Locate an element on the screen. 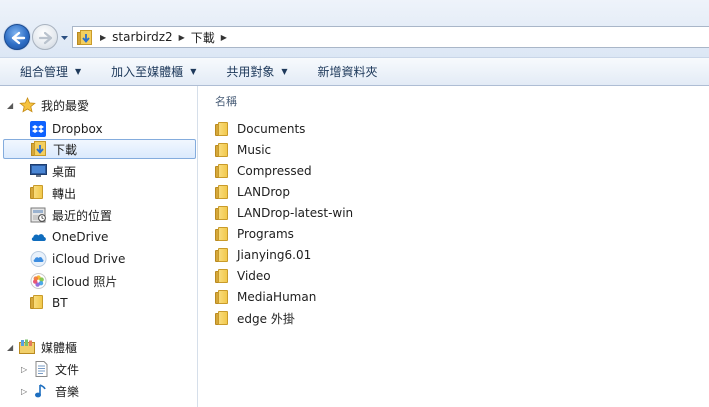  nav-libraries-header: ◢ 媒體櫃 is located at coordinates (98, 347).